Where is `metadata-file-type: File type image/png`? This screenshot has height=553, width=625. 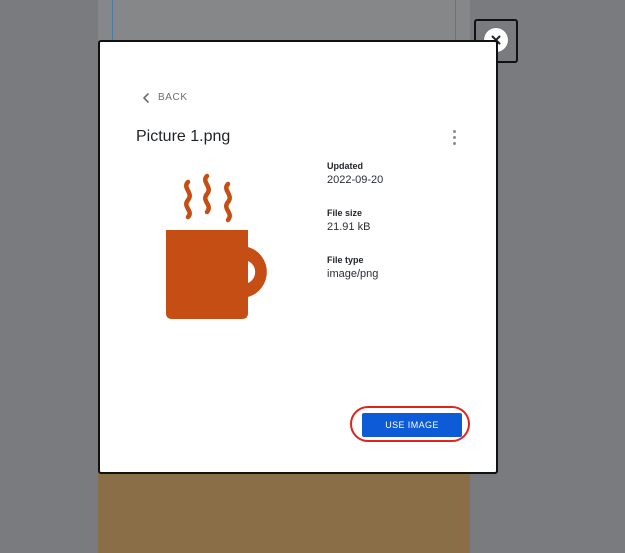
metadata-file-type: File type image/png is located at coordinates (407, 268).